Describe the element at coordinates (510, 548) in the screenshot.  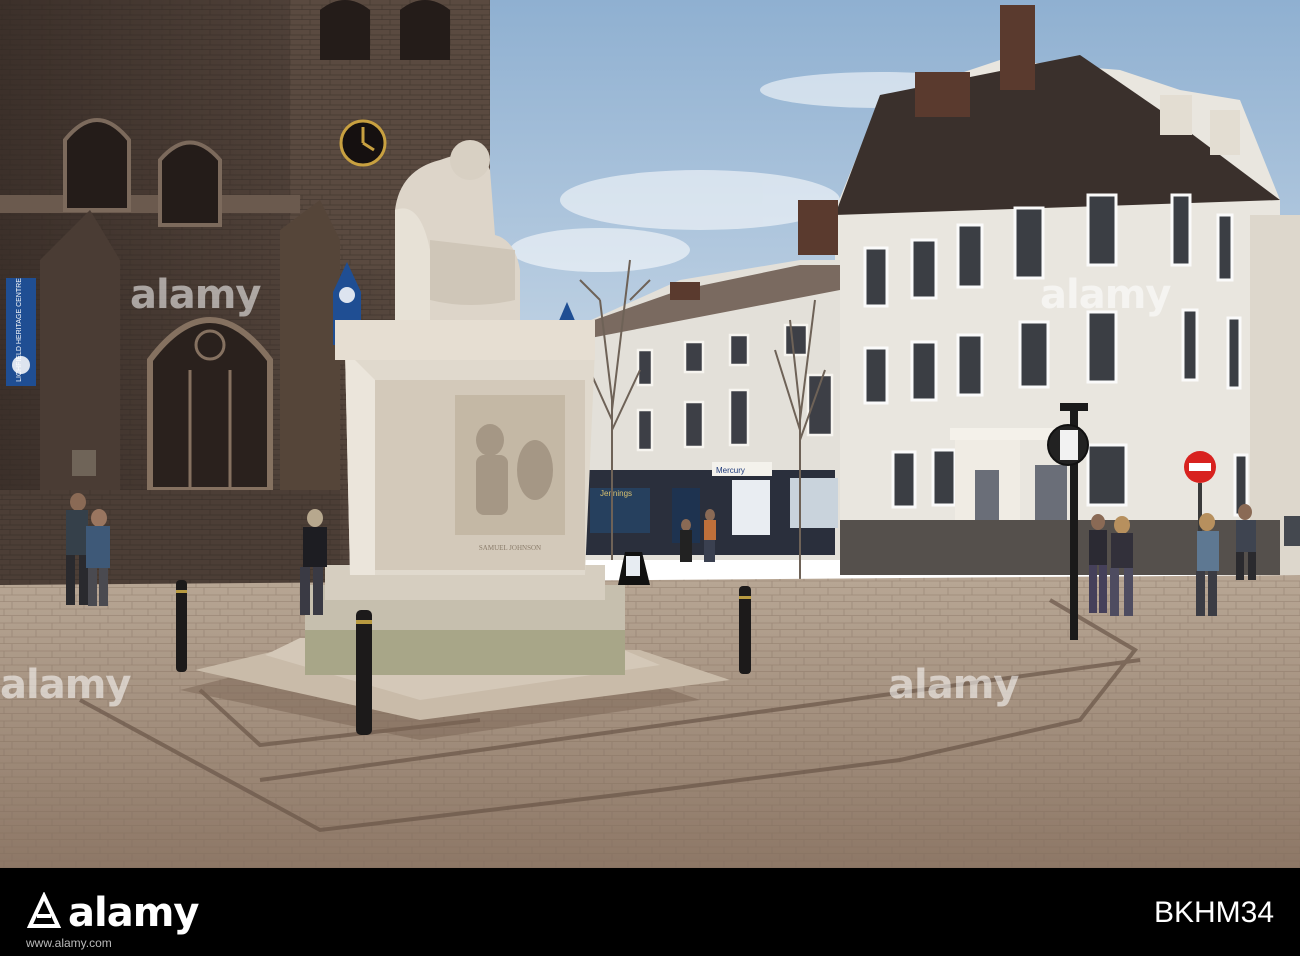
I see `monument-inscription: SAMUEL JOHNSON` at that location.